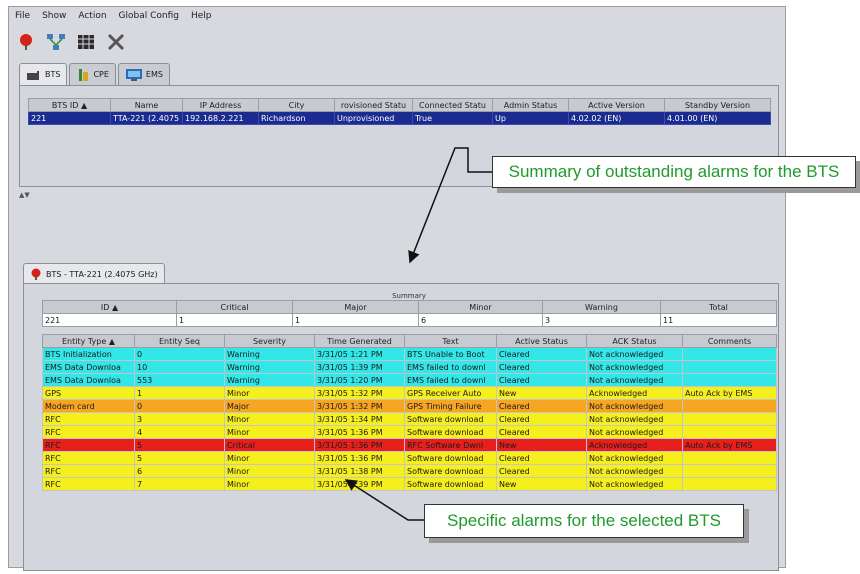 This screenshot has height=574, width=860. What do you see at coordinates (384, 500) in the screenshot?
I see `specific-alarms-callout-leader` at bounding box center [384, 500].